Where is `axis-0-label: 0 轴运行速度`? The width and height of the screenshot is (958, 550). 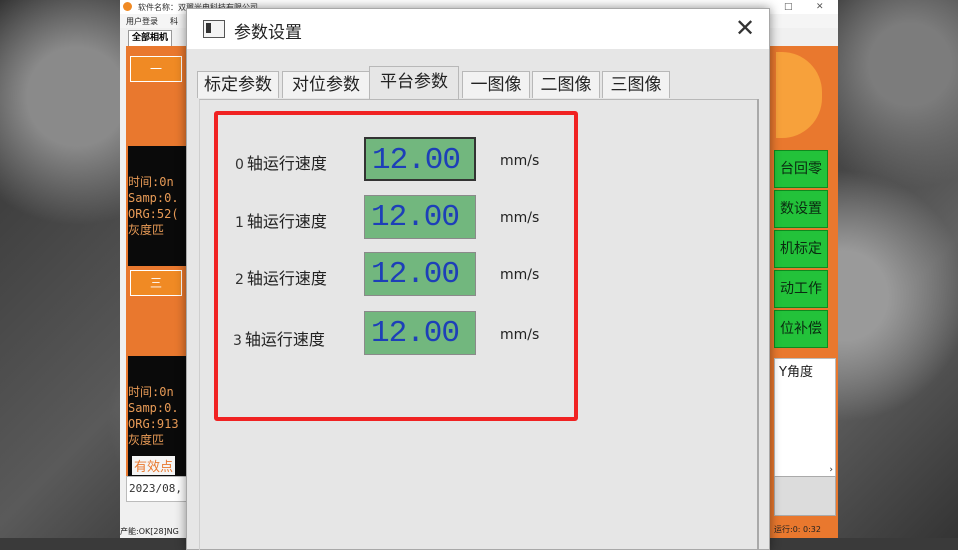
axis-0-label: 0 轴运行速度 is located at coordinates (281, 163).